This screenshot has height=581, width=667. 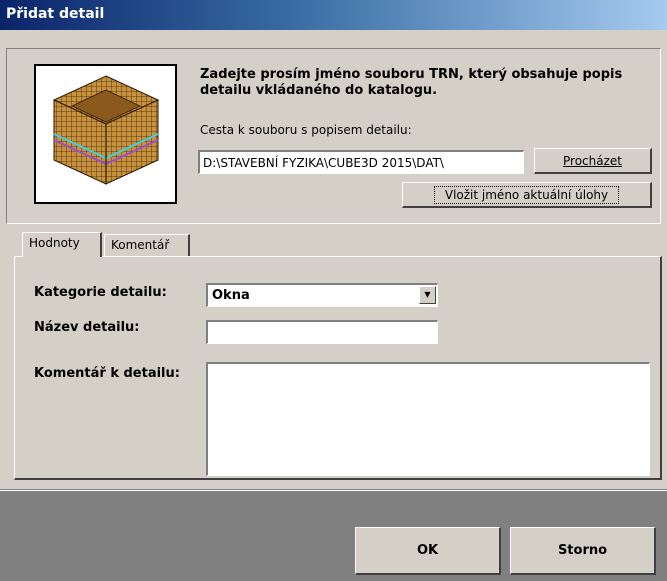 I want to click on detail-name-input, so click(x=322, y=332).